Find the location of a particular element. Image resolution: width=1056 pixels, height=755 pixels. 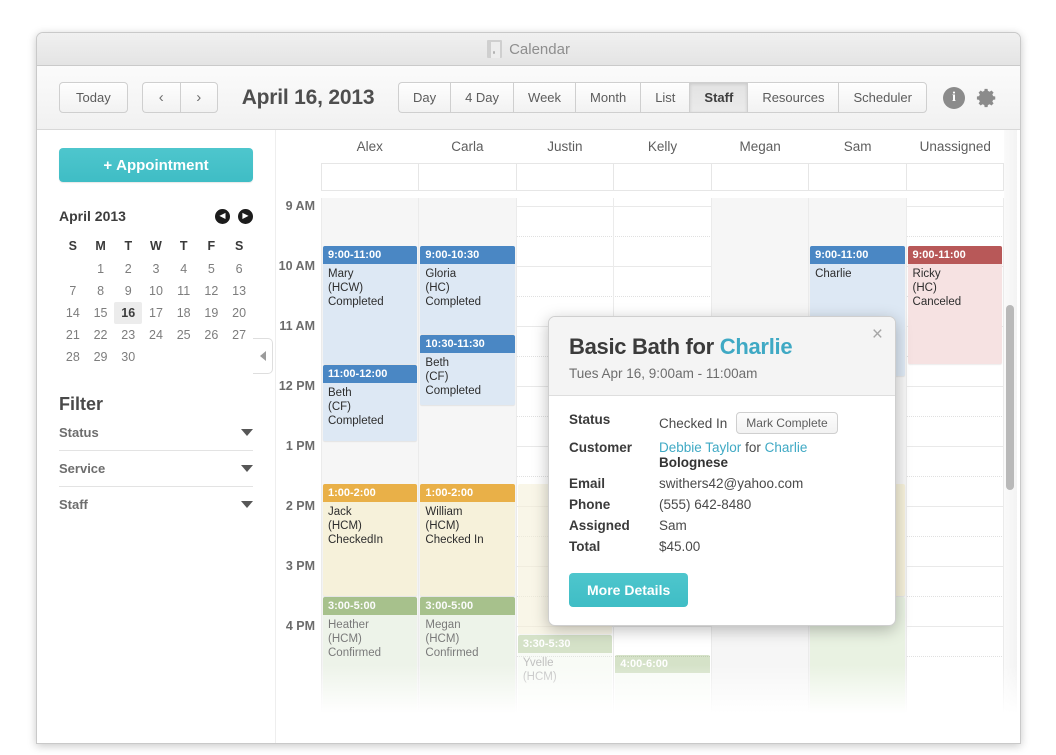

mini-calendar-day: 2 is located at coordinates (128, 269).